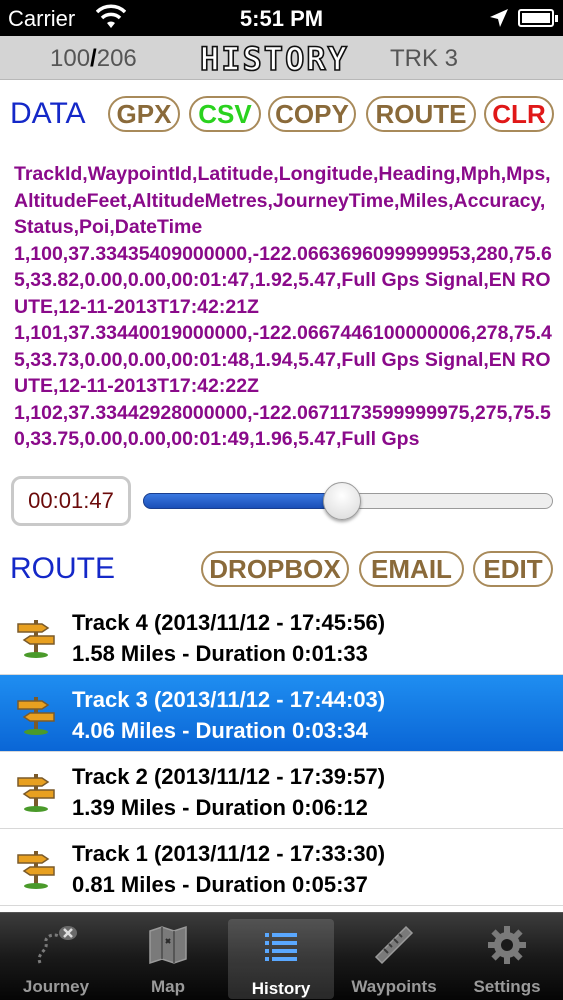  What do you see at coordinates (421, 114) in the screenshot?
I see `route-export-button: ROUTE` at bounding box center [421, 114].